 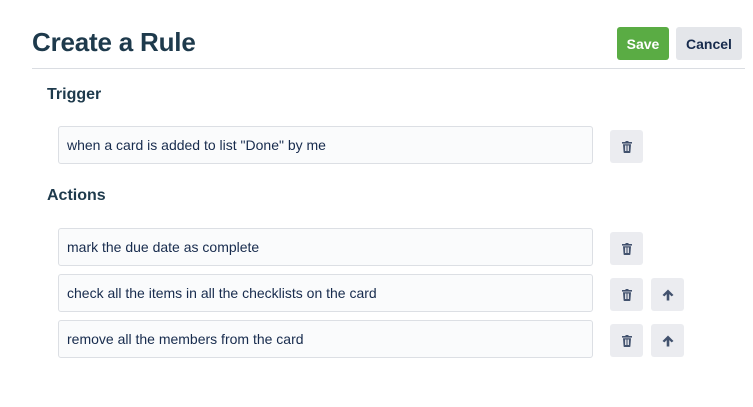 I want to click on cancel-button: Cancel, so click(x=709, y=43).